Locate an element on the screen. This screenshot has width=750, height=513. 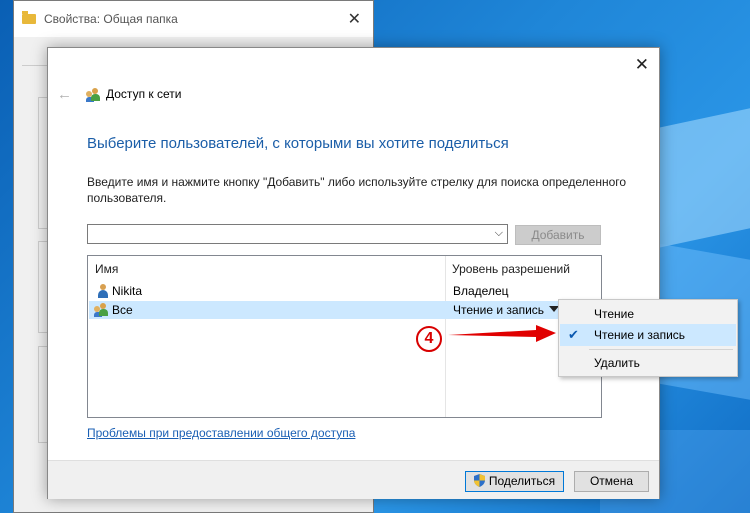
list-item: Все Чтение и запись is located at coordinates (344, 310).